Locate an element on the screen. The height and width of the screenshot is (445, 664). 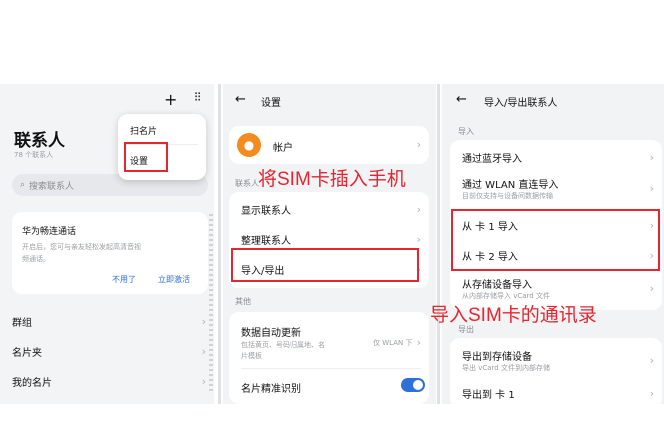
activate-button: 立即激活 is located at coordinates (174, 279).